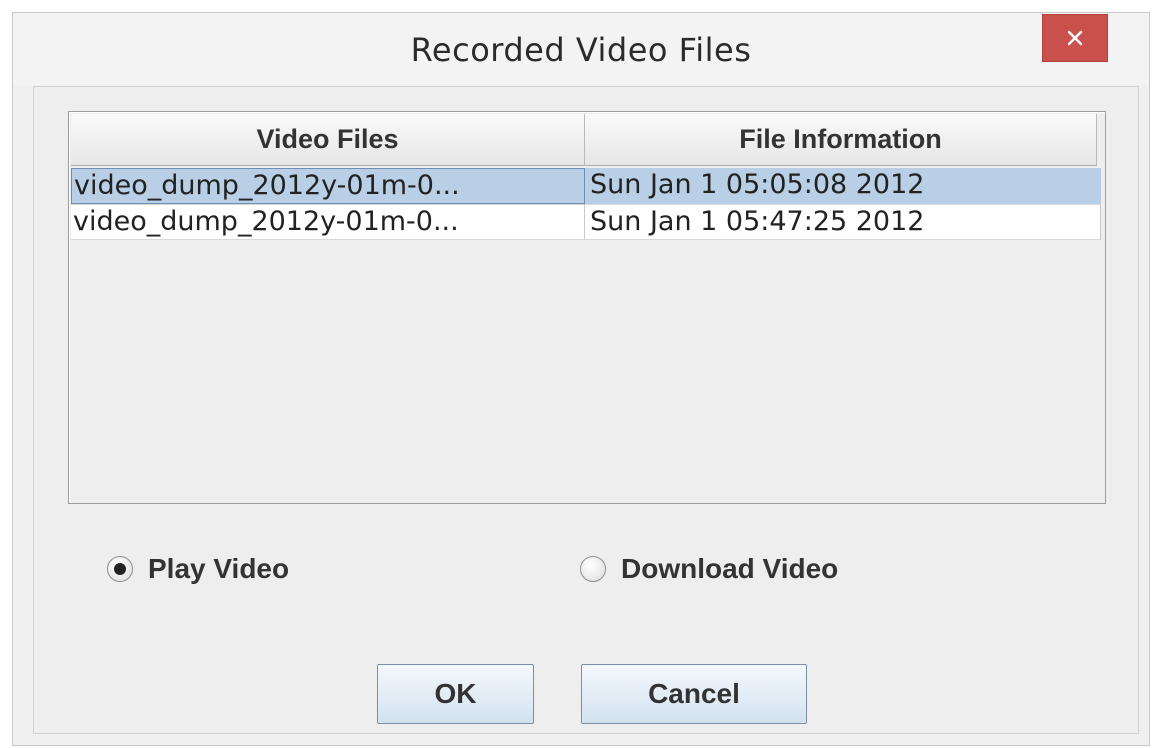 The image size is (1156, 748). I want to click on title-bar: Recorded Video Files, so click(581, 49).